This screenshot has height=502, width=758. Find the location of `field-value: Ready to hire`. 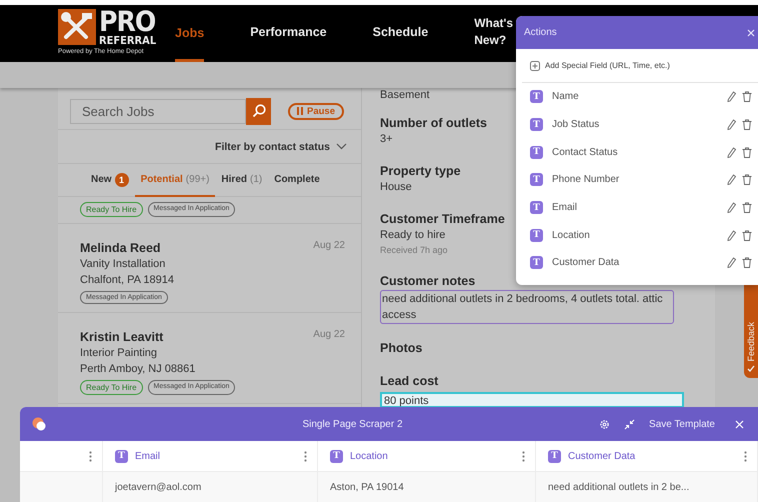

field-value: Ready to hire is located at coordinates (413, 235).